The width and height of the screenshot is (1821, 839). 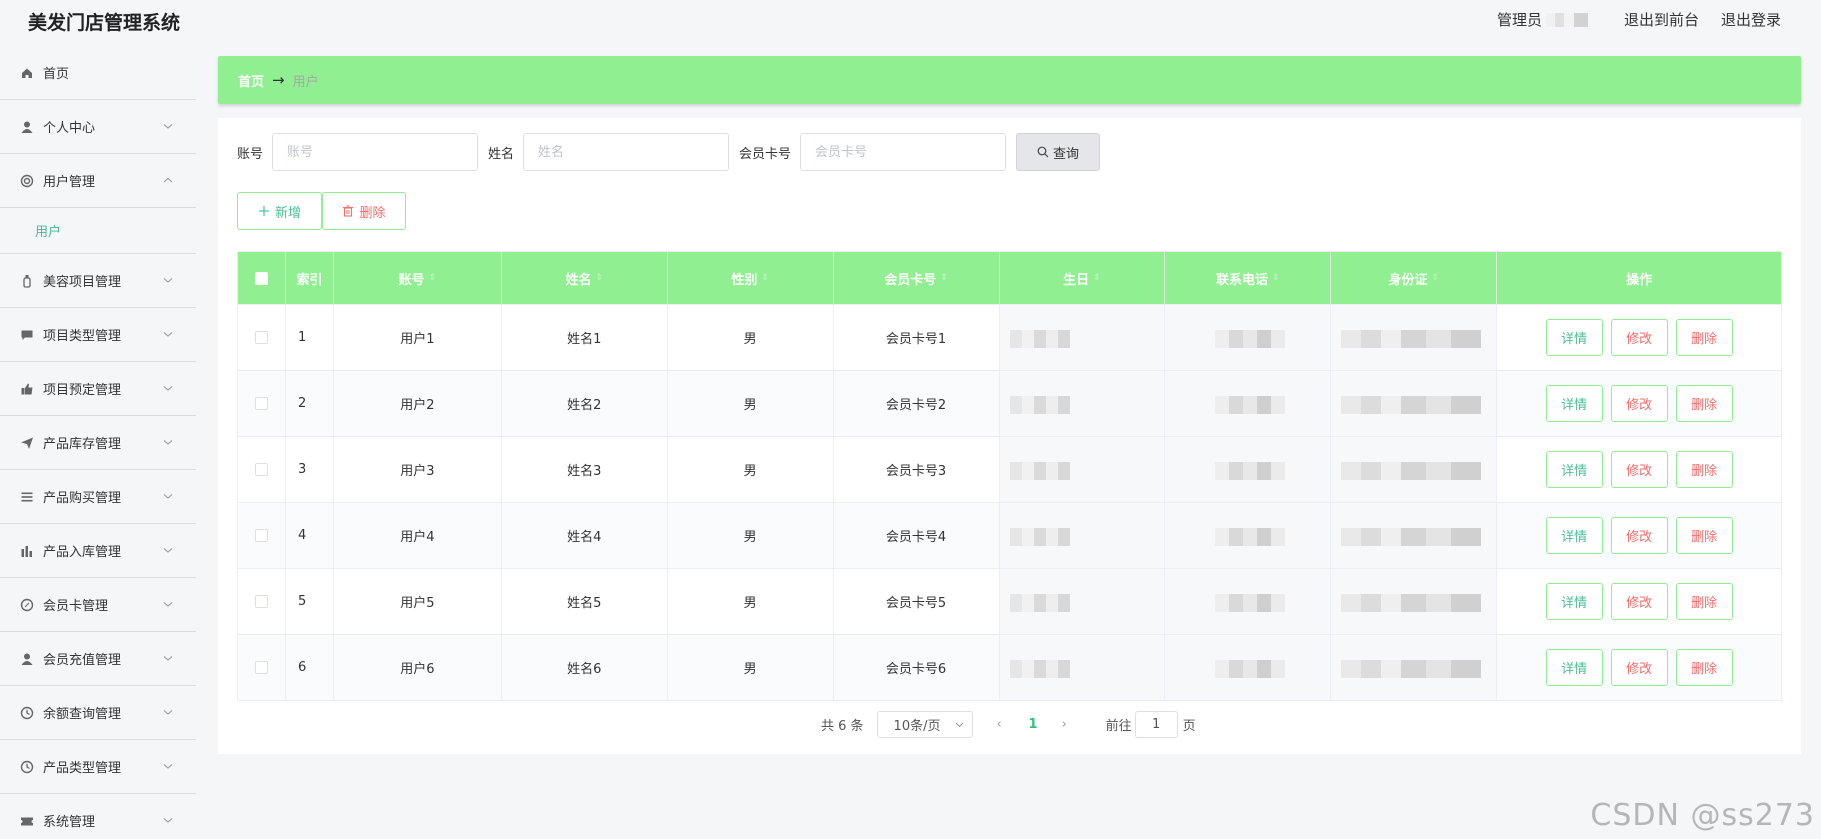 I want to click on page-size-select: 10条/页, so click(x=924, y=724).